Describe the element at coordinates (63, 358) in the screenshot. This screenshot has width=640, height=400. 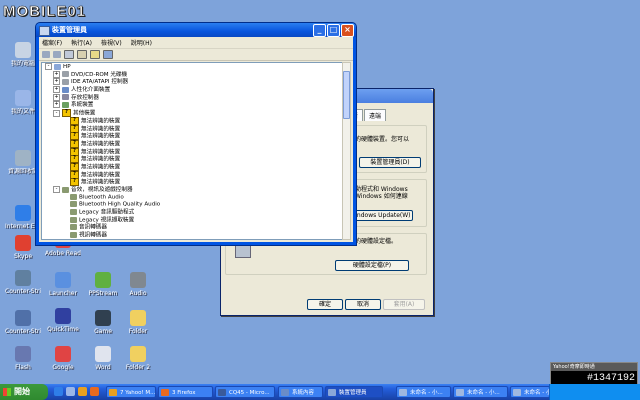
I see `desktop-icon: Google` at that location.